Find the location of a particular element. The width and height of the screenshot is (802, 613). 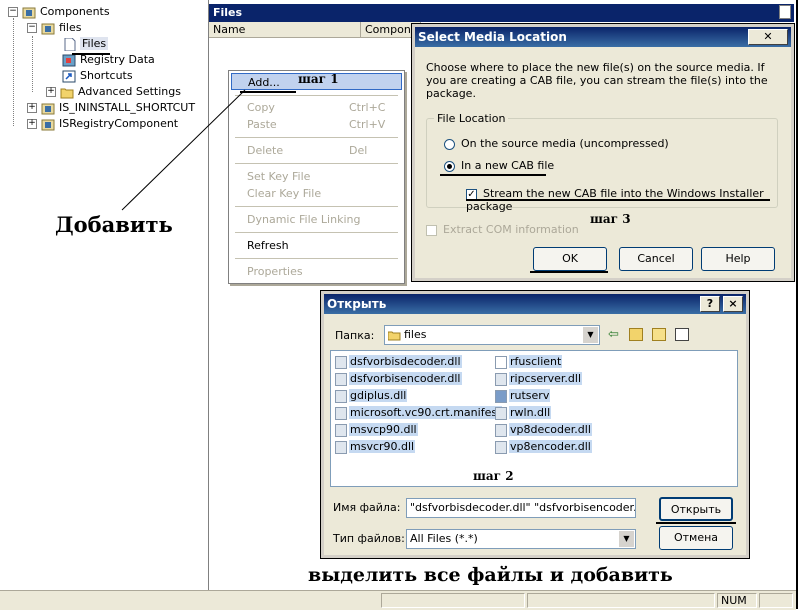

file-location-label: File Location is located at coordinates (471, 118).